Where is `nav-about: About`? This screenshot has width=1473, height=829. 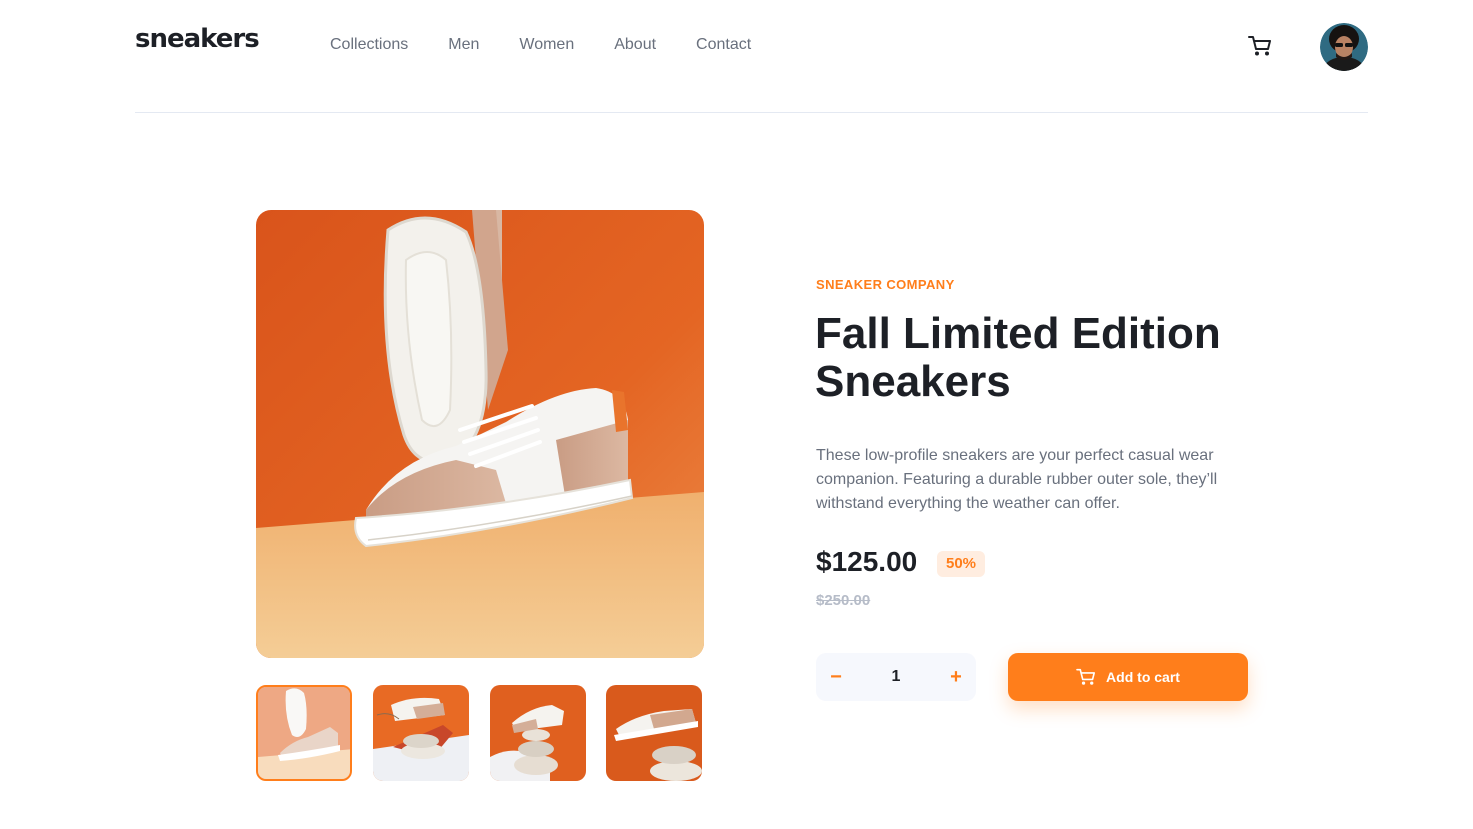 nav-about: About is located at coordinates (635, 45).